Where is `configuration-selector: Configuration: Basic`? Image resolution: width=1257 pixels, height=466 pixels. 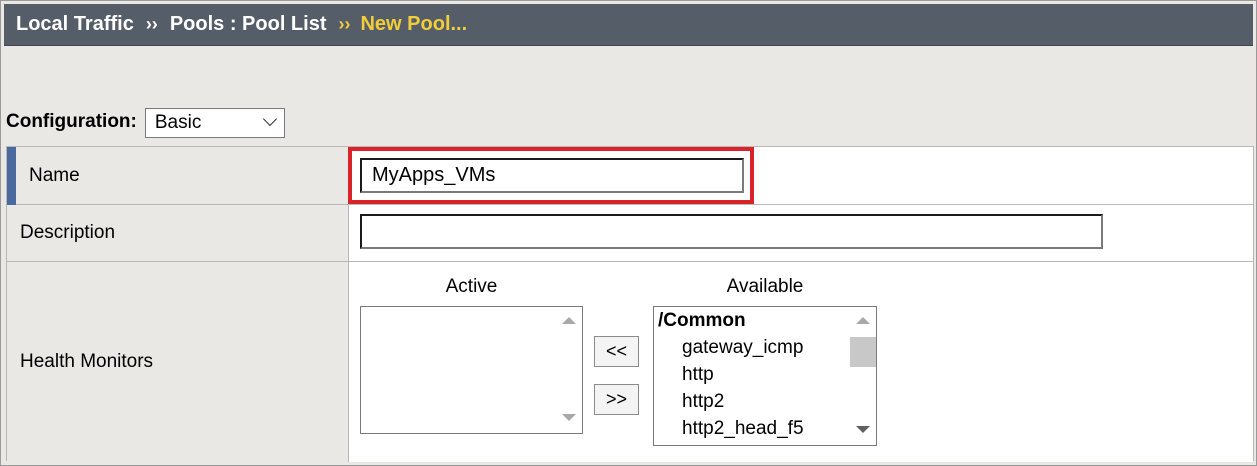
configuration-selector: Configuration: Basic is located at coordinates (145, 120).